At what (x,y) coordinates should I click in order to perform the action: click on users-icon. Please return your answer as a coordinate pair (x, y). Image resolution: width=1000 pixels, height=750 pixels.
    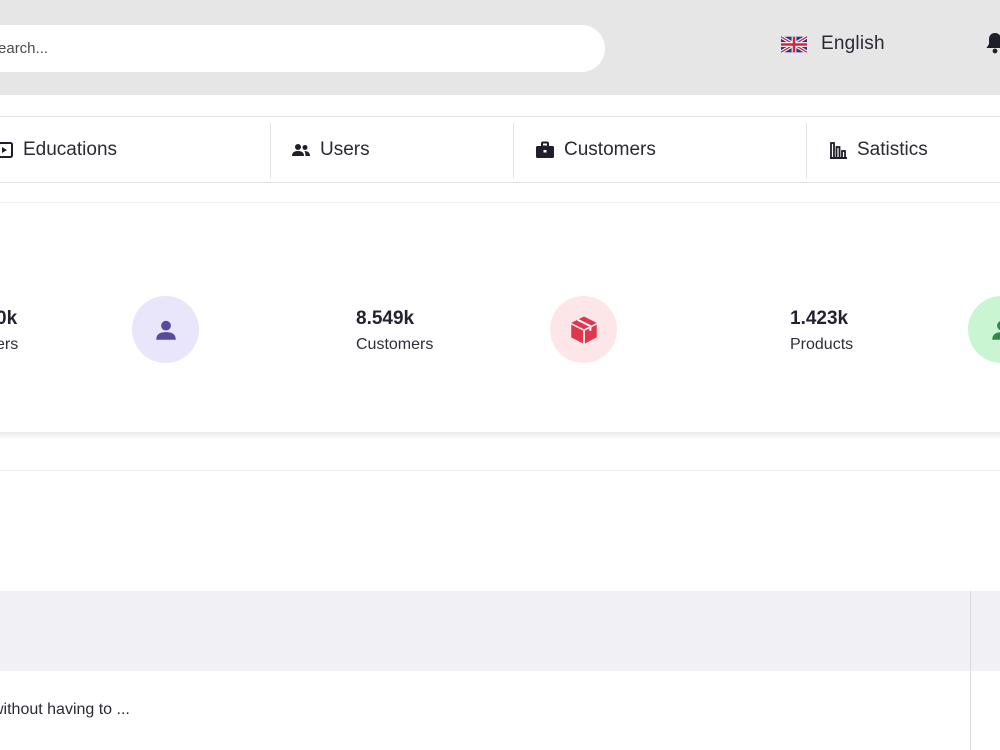
    Looking at the image, I should click on (301, 149).